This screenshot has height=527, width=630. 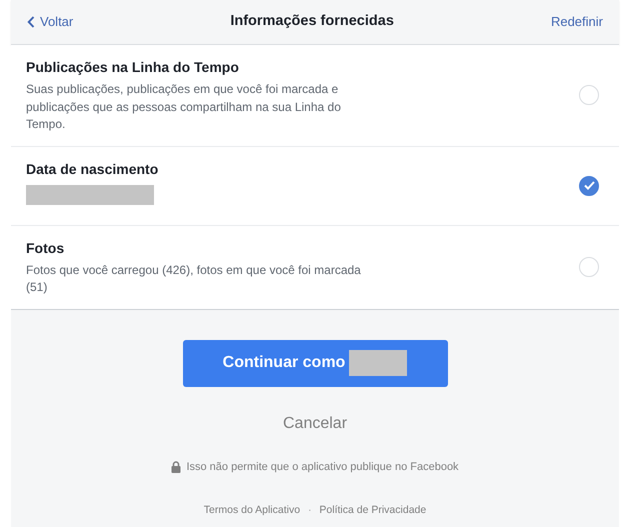 I want to click on checkmark-icon, so click(x=589, y=185).